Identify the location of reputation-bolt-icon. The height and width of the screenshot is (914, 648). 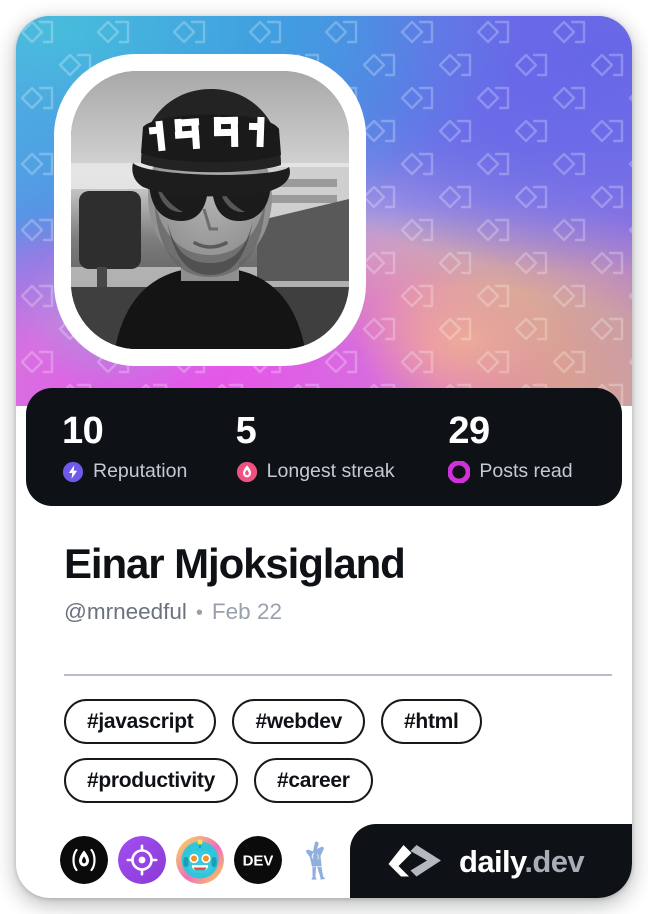
(73, 471).